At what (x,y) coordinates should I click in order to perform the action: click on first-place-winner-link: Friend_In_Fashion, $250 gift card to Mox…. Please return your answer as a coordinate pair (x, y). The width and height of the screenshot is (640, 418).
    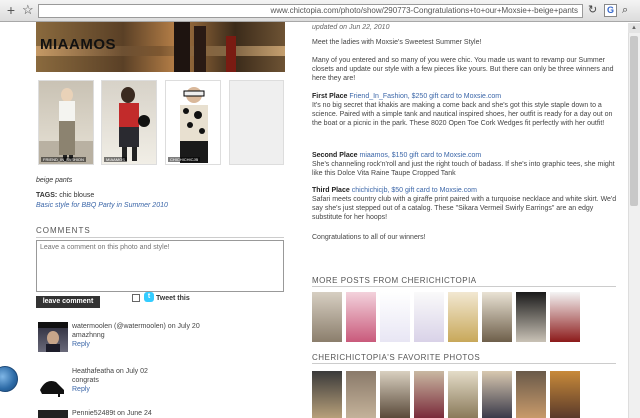
    Looking at the image, I should click on (425, 96).